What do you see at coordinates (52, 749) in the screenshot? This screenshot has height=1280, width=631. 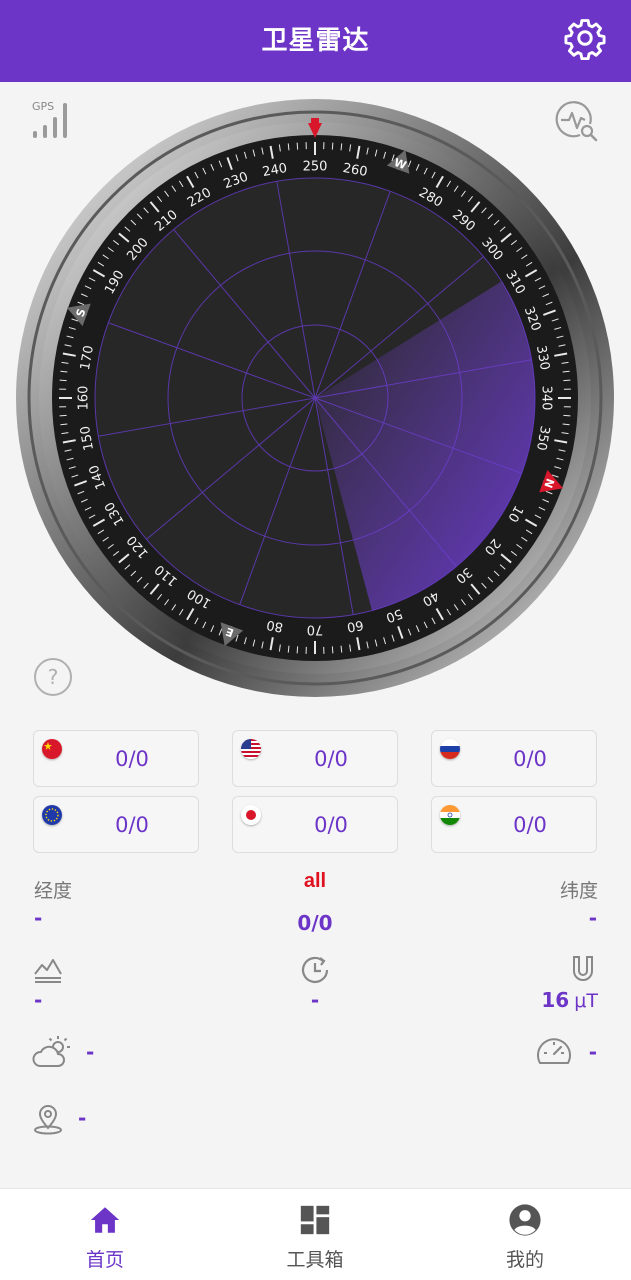 I see `china-flag-icon` at bounding box center [52, 749].